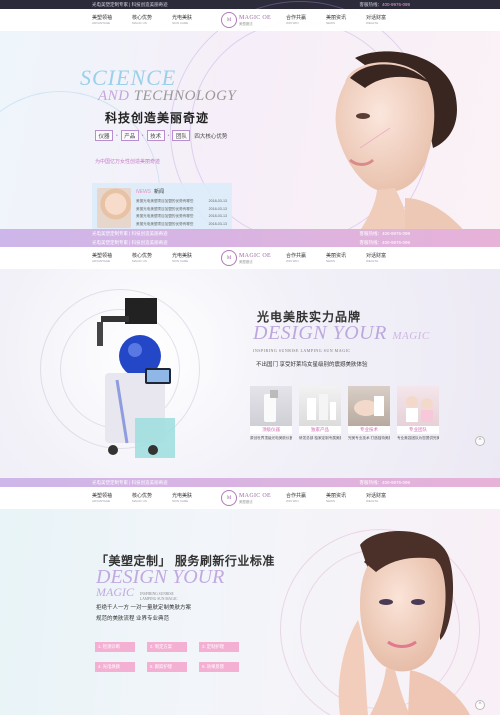  I want to click on top-bar: 光电美塑定制专家 | 科技创造美丽奇迹 客服热线：400-9976-099, so click(250, 4).